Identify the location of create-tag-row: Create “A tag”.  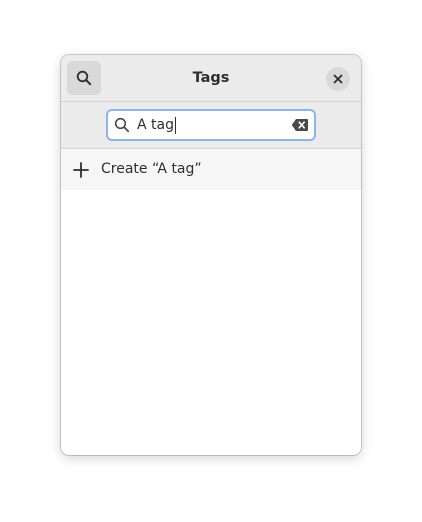
(211, 169).